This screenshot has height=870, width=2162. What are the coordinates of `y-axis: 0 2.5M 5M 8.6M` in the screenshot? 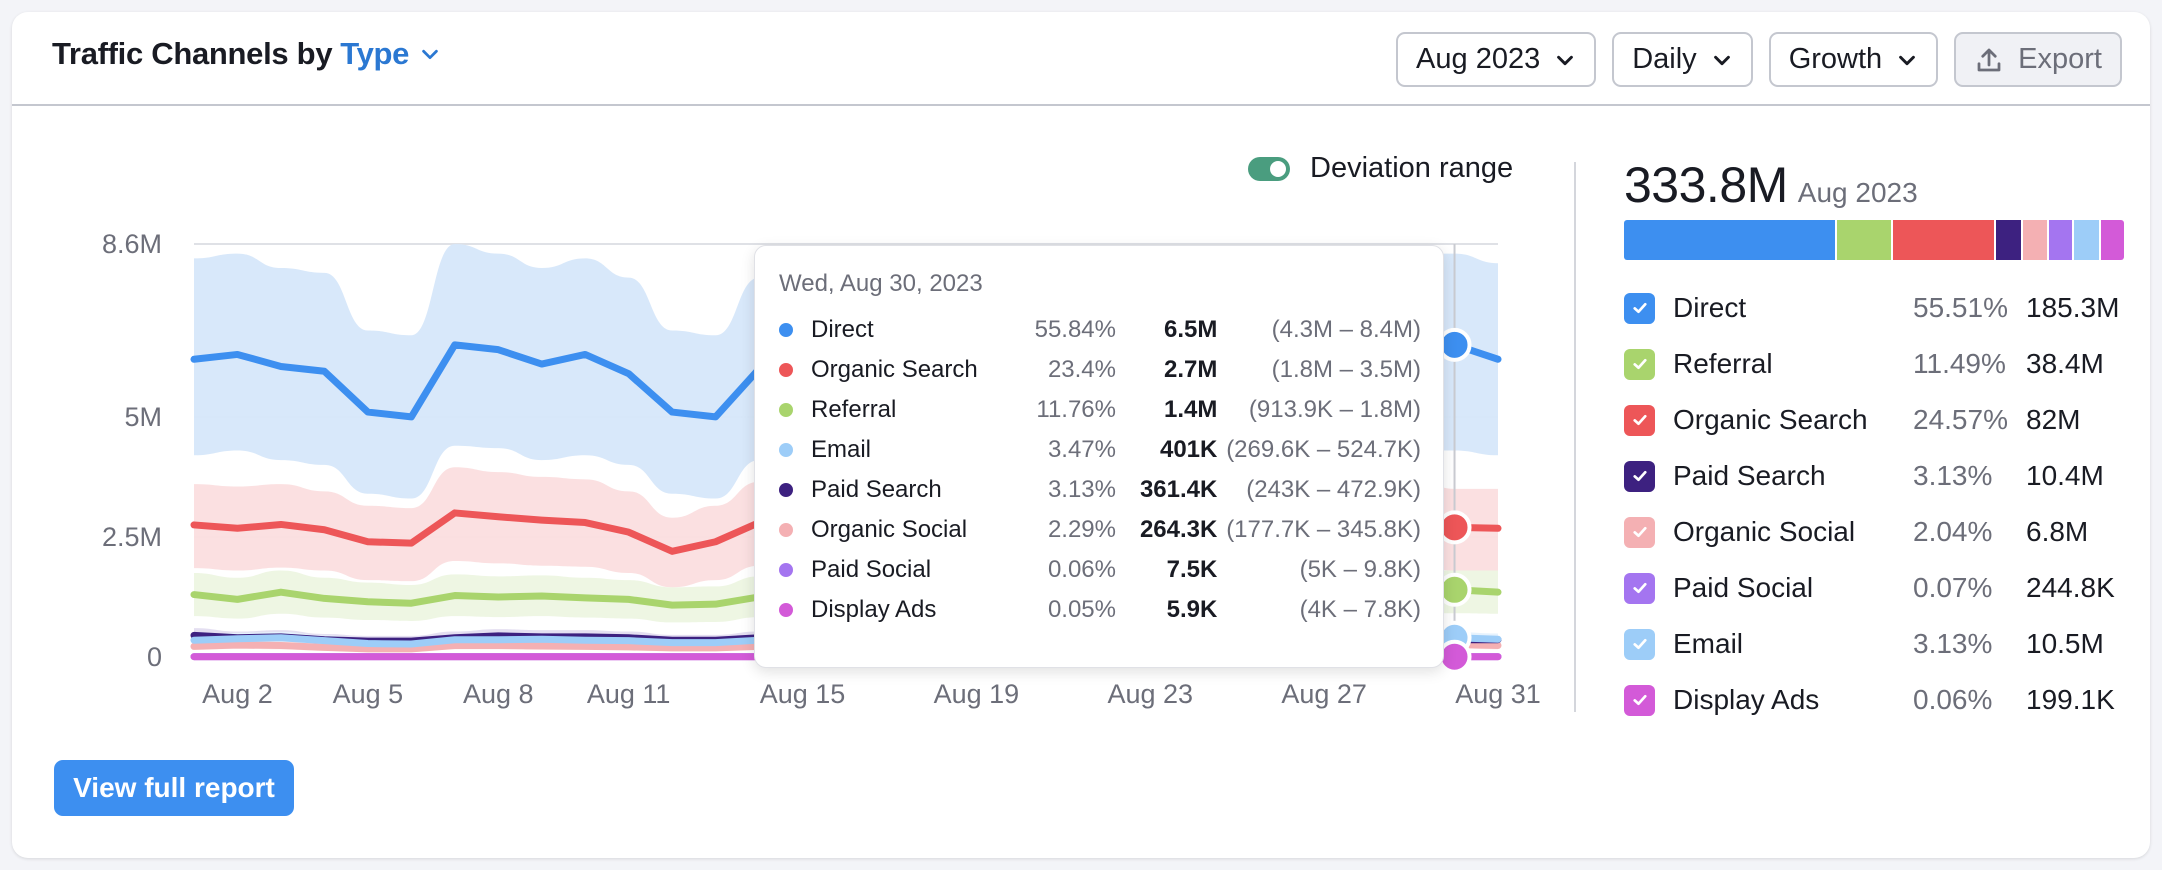 It's located at (132, 450).